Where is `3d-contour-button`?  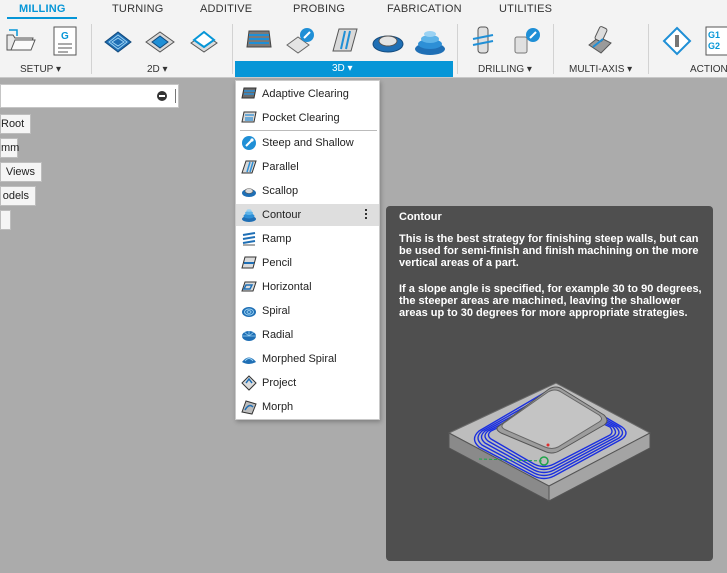
3d-contour-button is located at coordinates (430, 41).